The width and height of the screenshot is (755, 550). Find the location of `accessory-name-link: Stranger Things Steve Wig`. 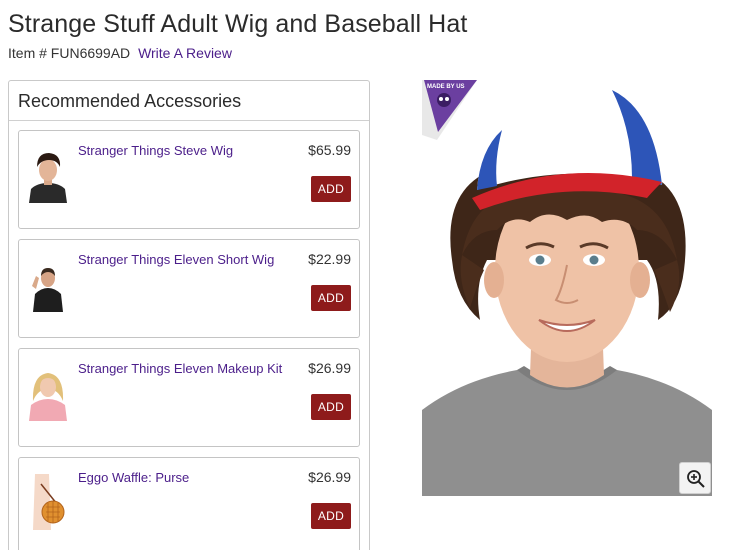

accessory-name-link: Stranger Things Steve Wig is located at coordinates (155, 150).